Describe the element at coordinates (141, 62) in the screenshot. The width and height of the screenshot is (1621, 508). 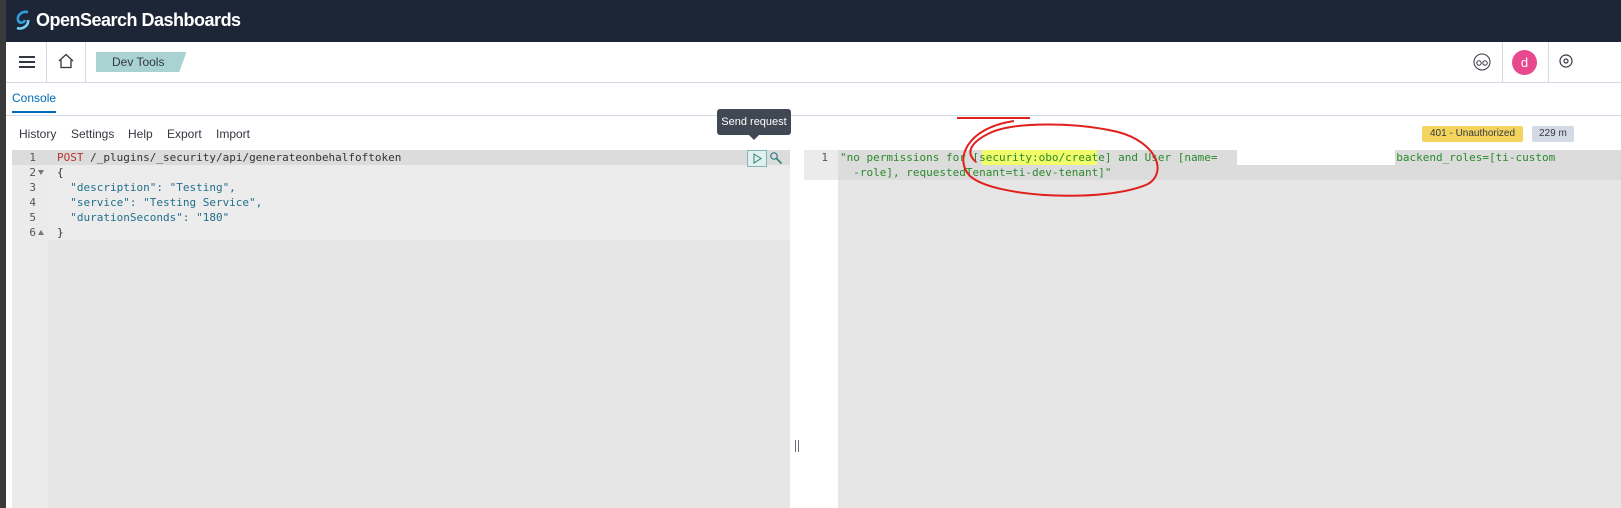
I see `breadcrumb-dev-tools: Dev Tools` at that location.